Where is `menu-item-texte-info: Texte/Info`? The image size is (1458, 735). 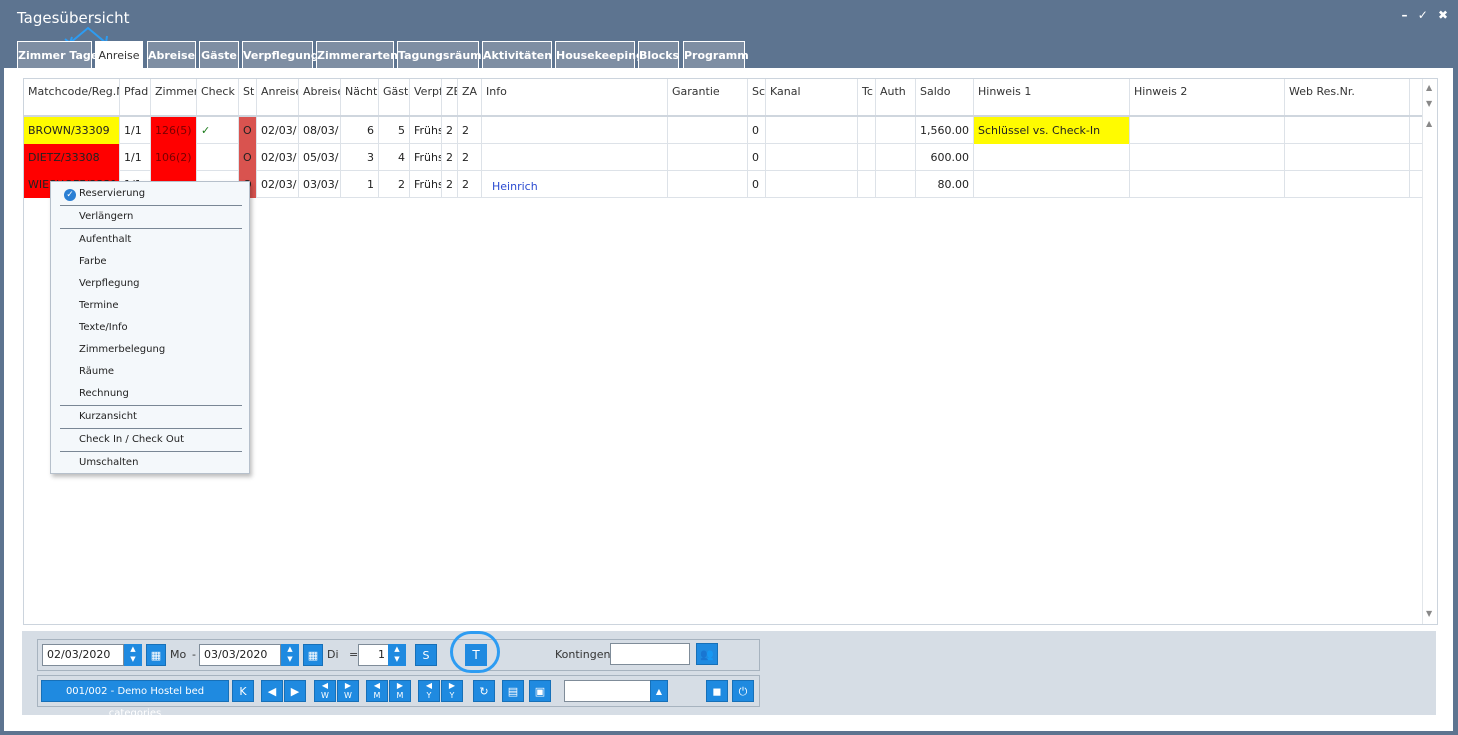
menu-item-texte-info: Texte/Info is located at coordinates (103, 328).